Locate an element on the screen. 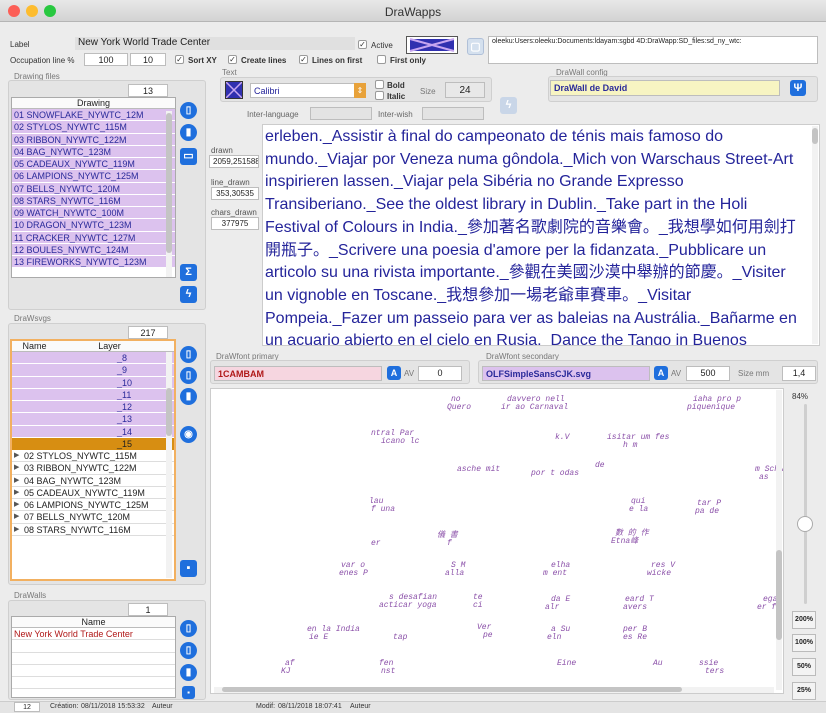 Image resolution: width=826 pixels, height=713 pixels. bold-checkbox is located at coordinates (379, 84).